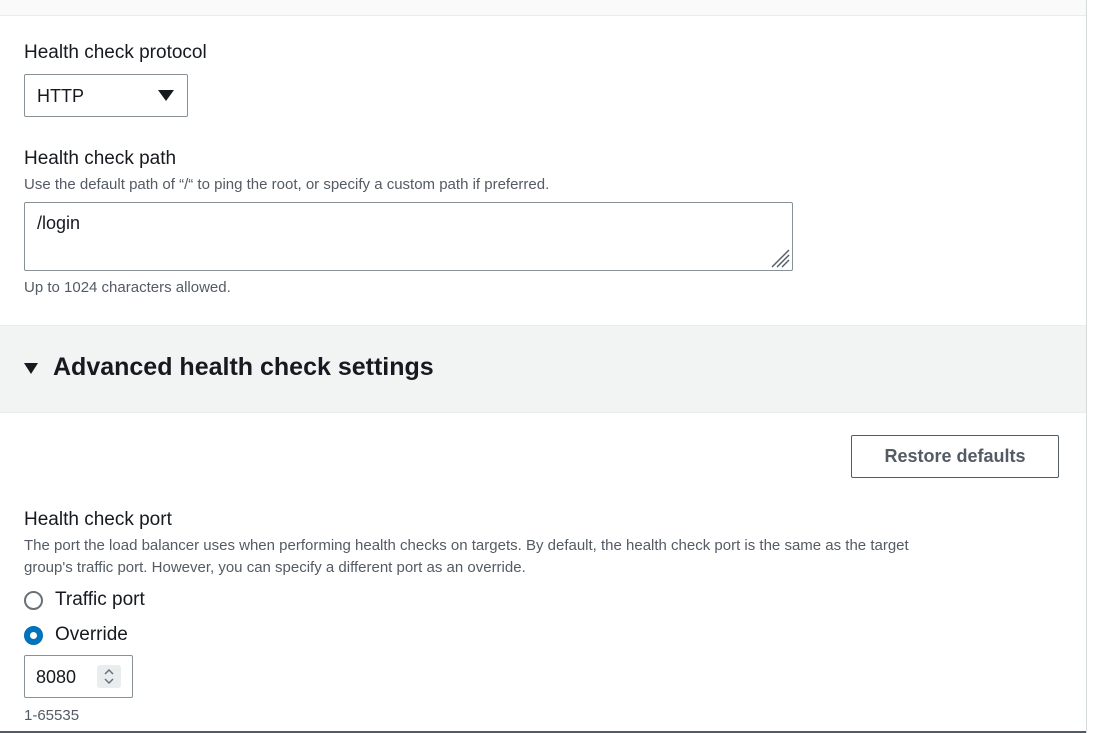 The width and height of the screenshot is (1108, 733). What do you see at coordinates (115, 52) in the screenshot?
I see `protocol-label: Health check protocol` at bounding box center [115, 52].